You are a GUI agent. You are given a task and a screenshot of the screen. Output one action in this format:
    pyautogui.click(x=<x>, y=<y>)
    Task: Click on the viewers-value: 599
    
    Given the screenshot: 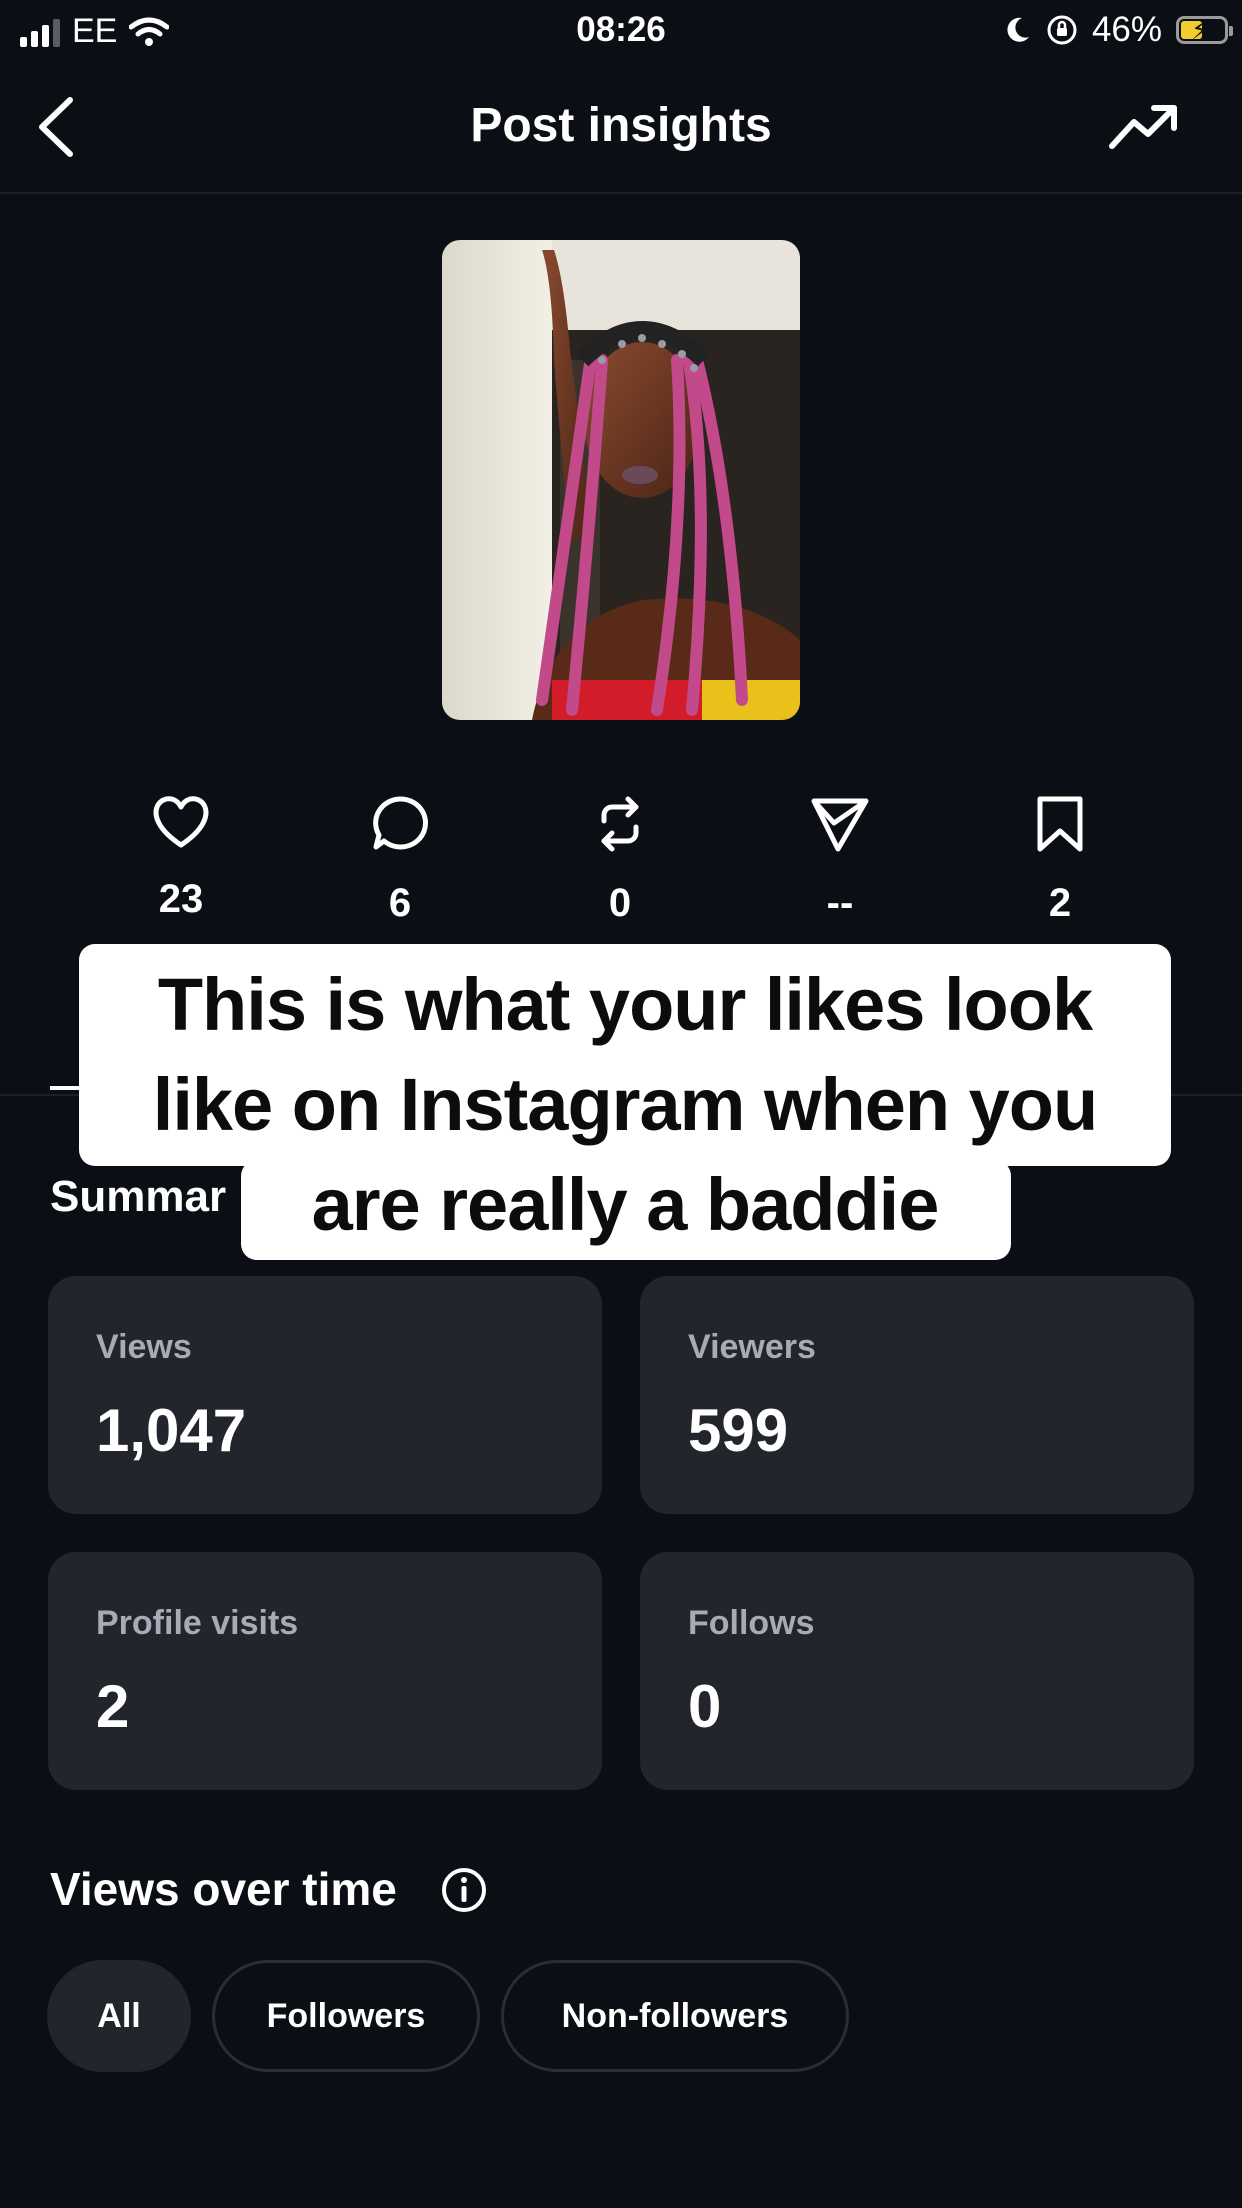 What is the action you would take?
    pyautogui.click(x=738, y=1430)
    